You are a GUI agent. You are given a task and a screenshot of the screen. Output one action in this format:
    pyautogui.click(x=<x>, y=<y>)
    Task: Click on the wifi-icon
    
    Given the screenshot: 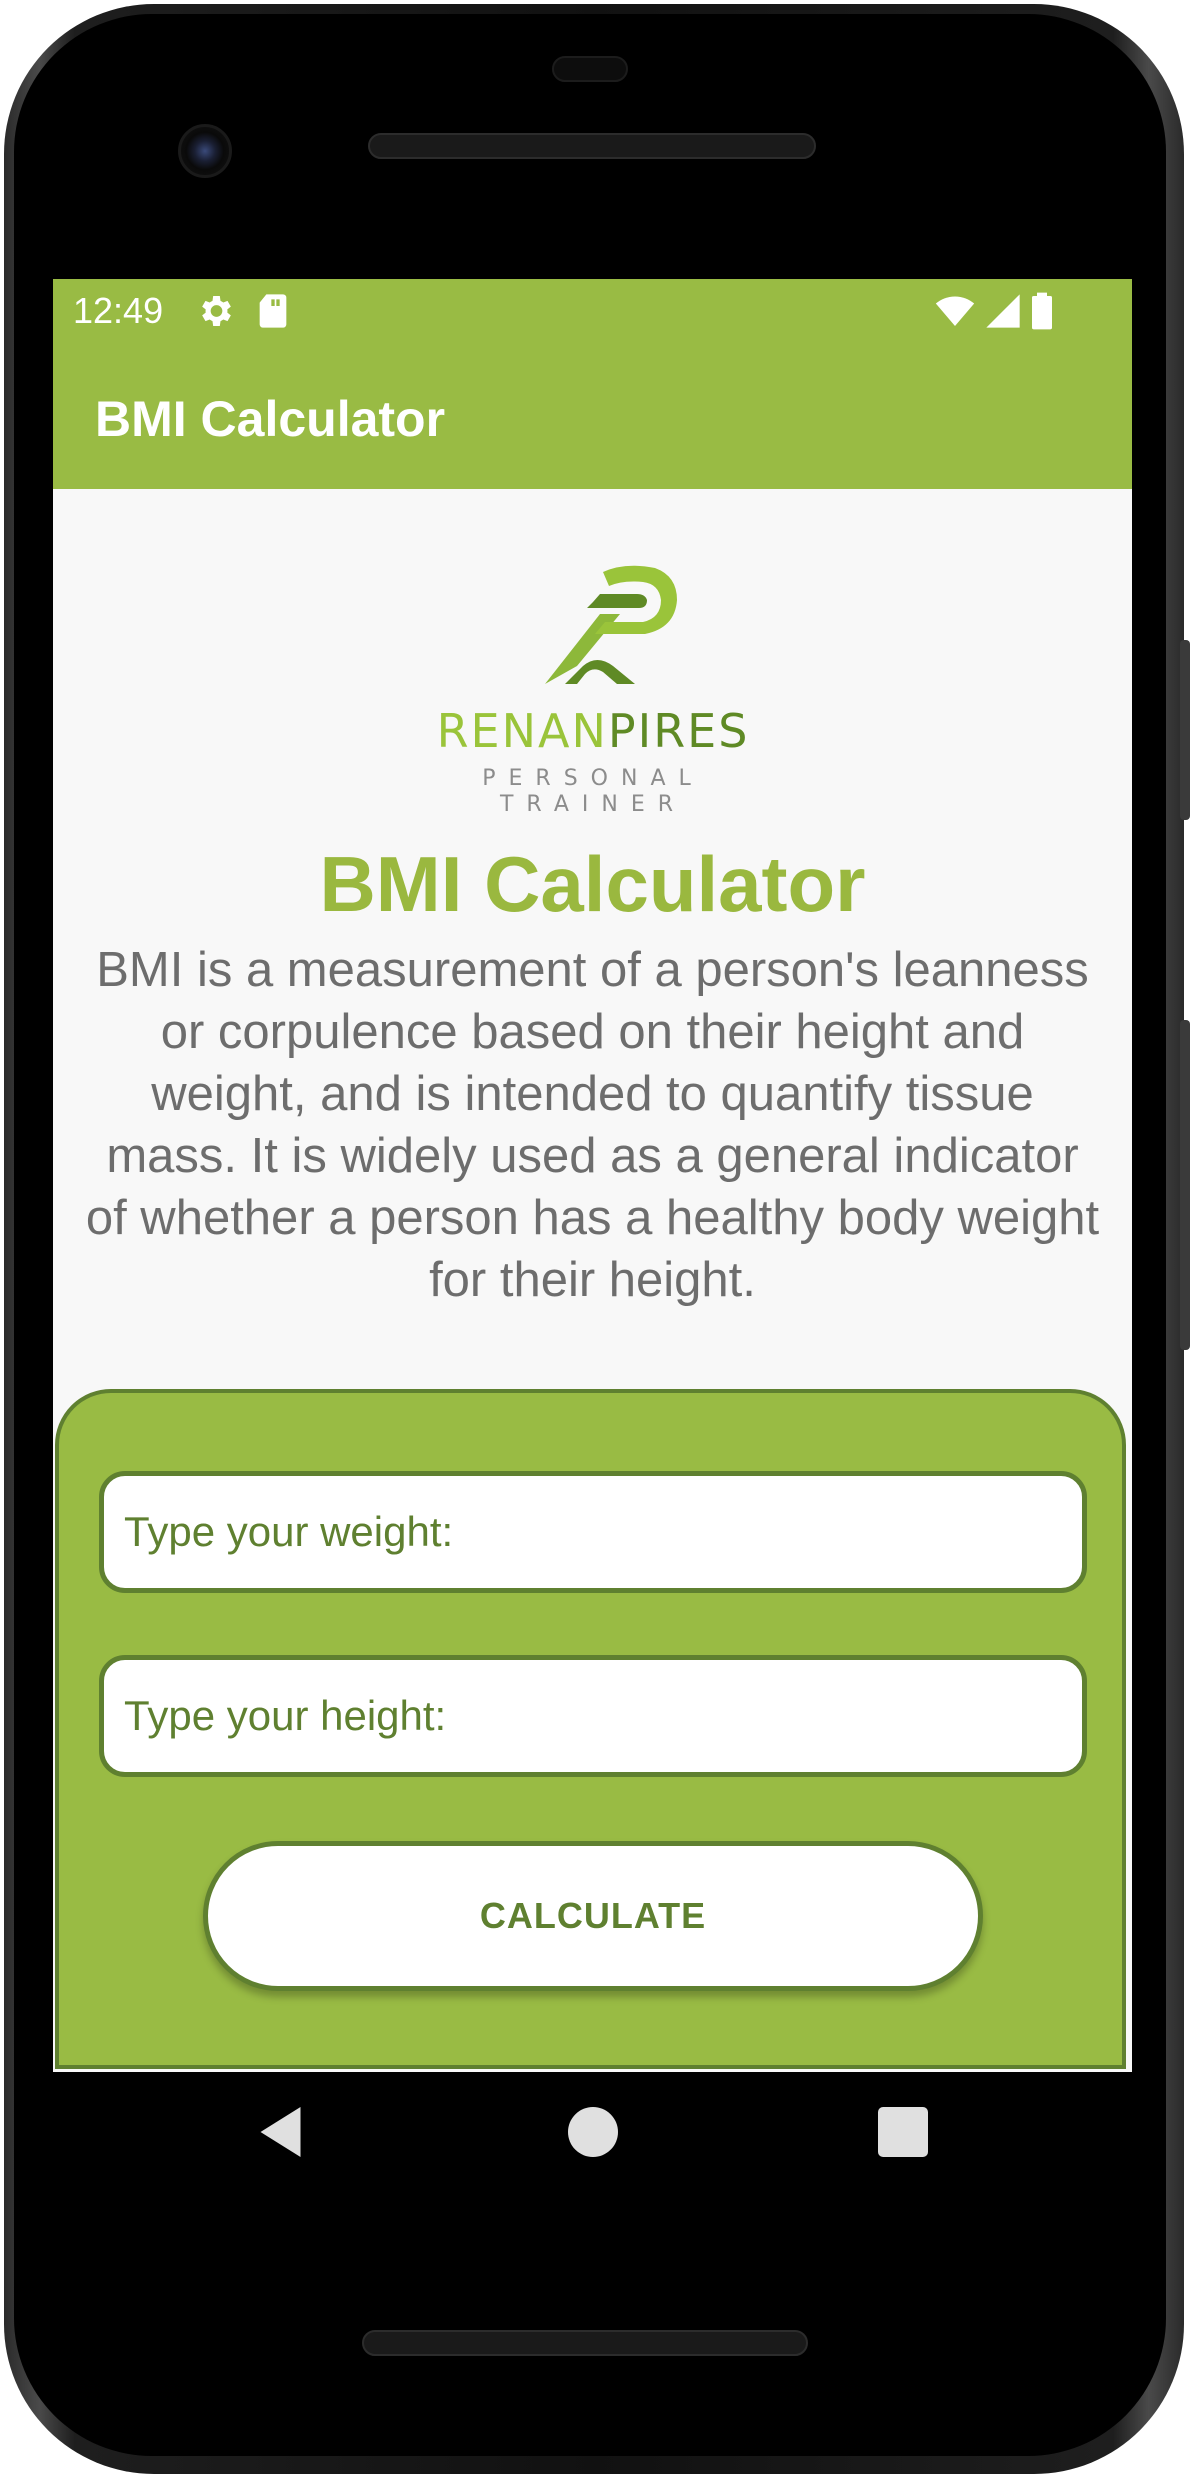 What is the action you would take?
    pyautogui.click(x=955, y=311)
    